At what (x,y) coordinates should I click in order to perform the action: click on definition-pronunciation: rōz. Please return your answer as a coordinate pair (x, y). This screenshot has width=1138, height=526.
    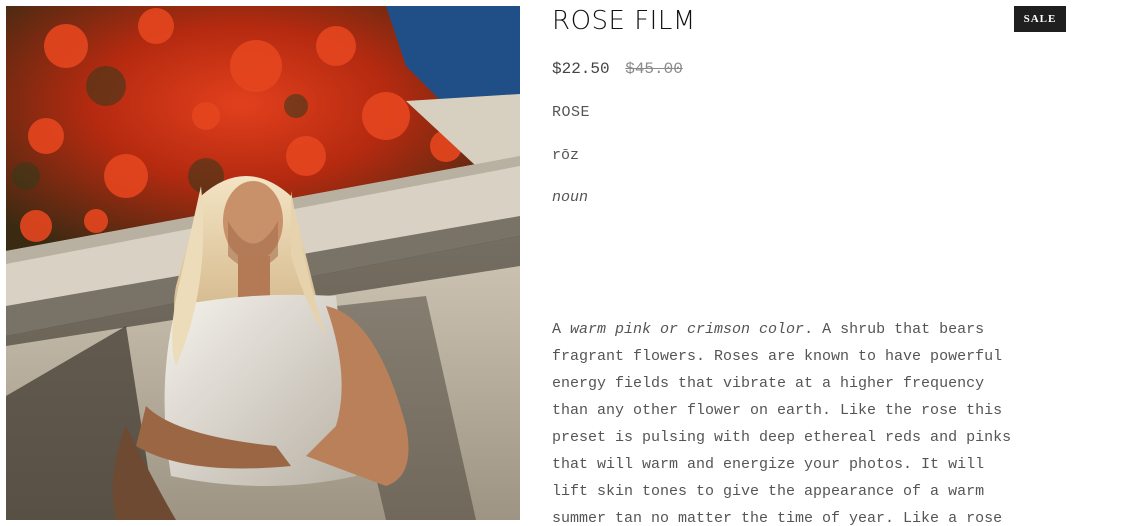
    Looking at the image, I should click on (566, 155).